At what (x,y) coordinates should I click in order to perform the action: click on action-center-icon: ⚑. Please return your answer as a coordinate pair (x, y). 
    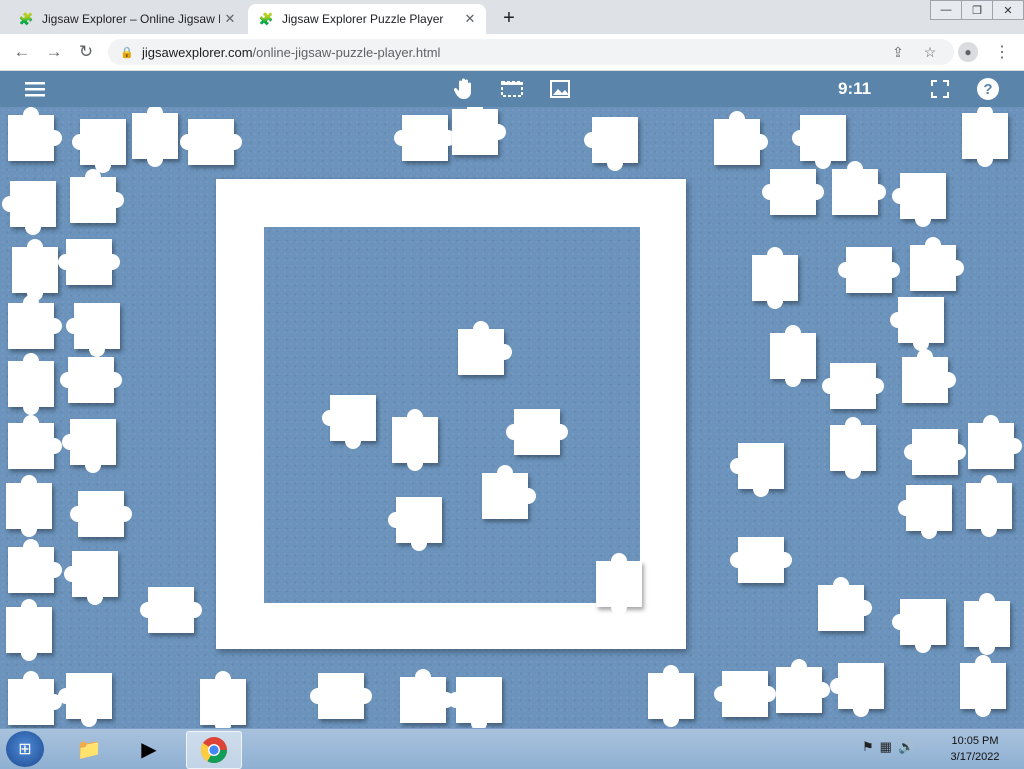
    Looking at the image, I should click on (868, 747).